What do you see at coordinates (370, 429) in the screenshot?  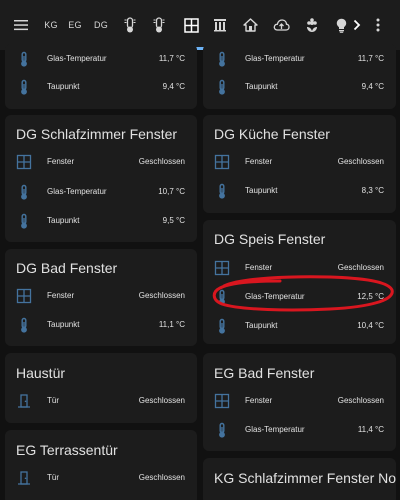 I see `entity-value: 11,4 °C` at bounding box center [370, 429].